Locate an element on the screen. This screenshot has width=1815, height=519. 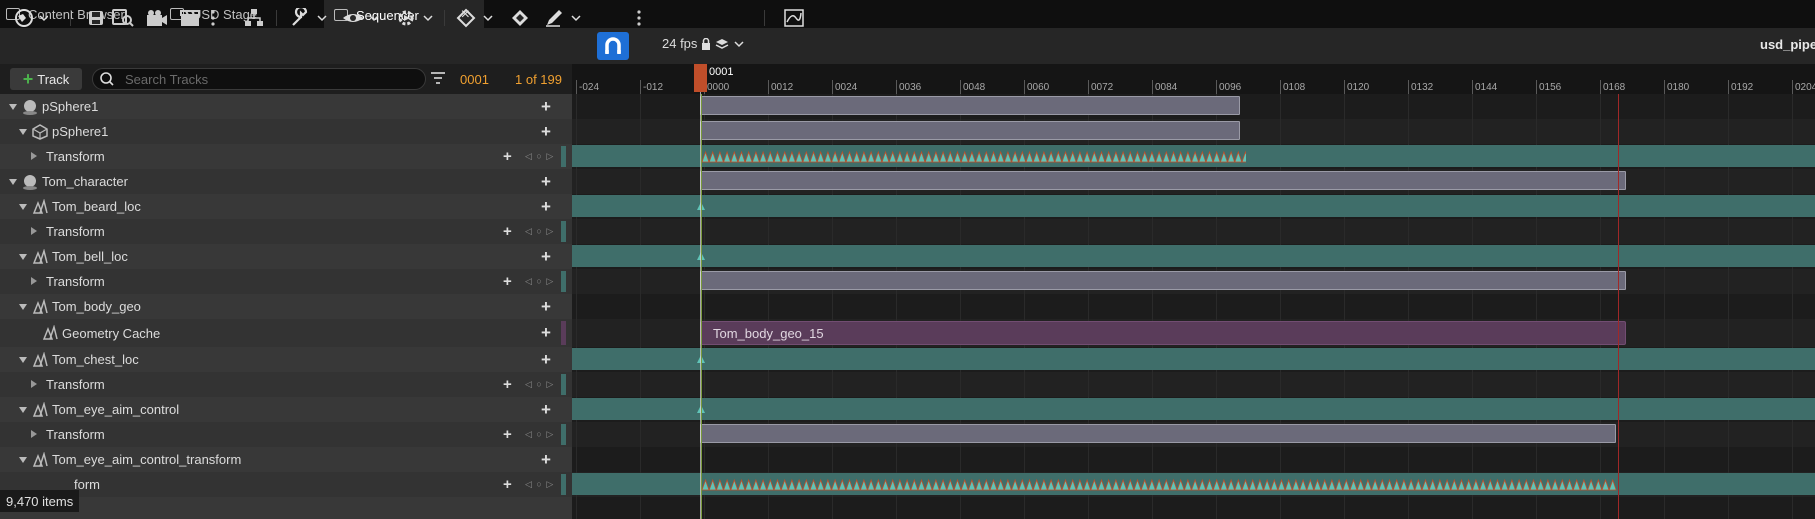
track-row-tom-character: Tom_character + is located at coordinates (286, 181).